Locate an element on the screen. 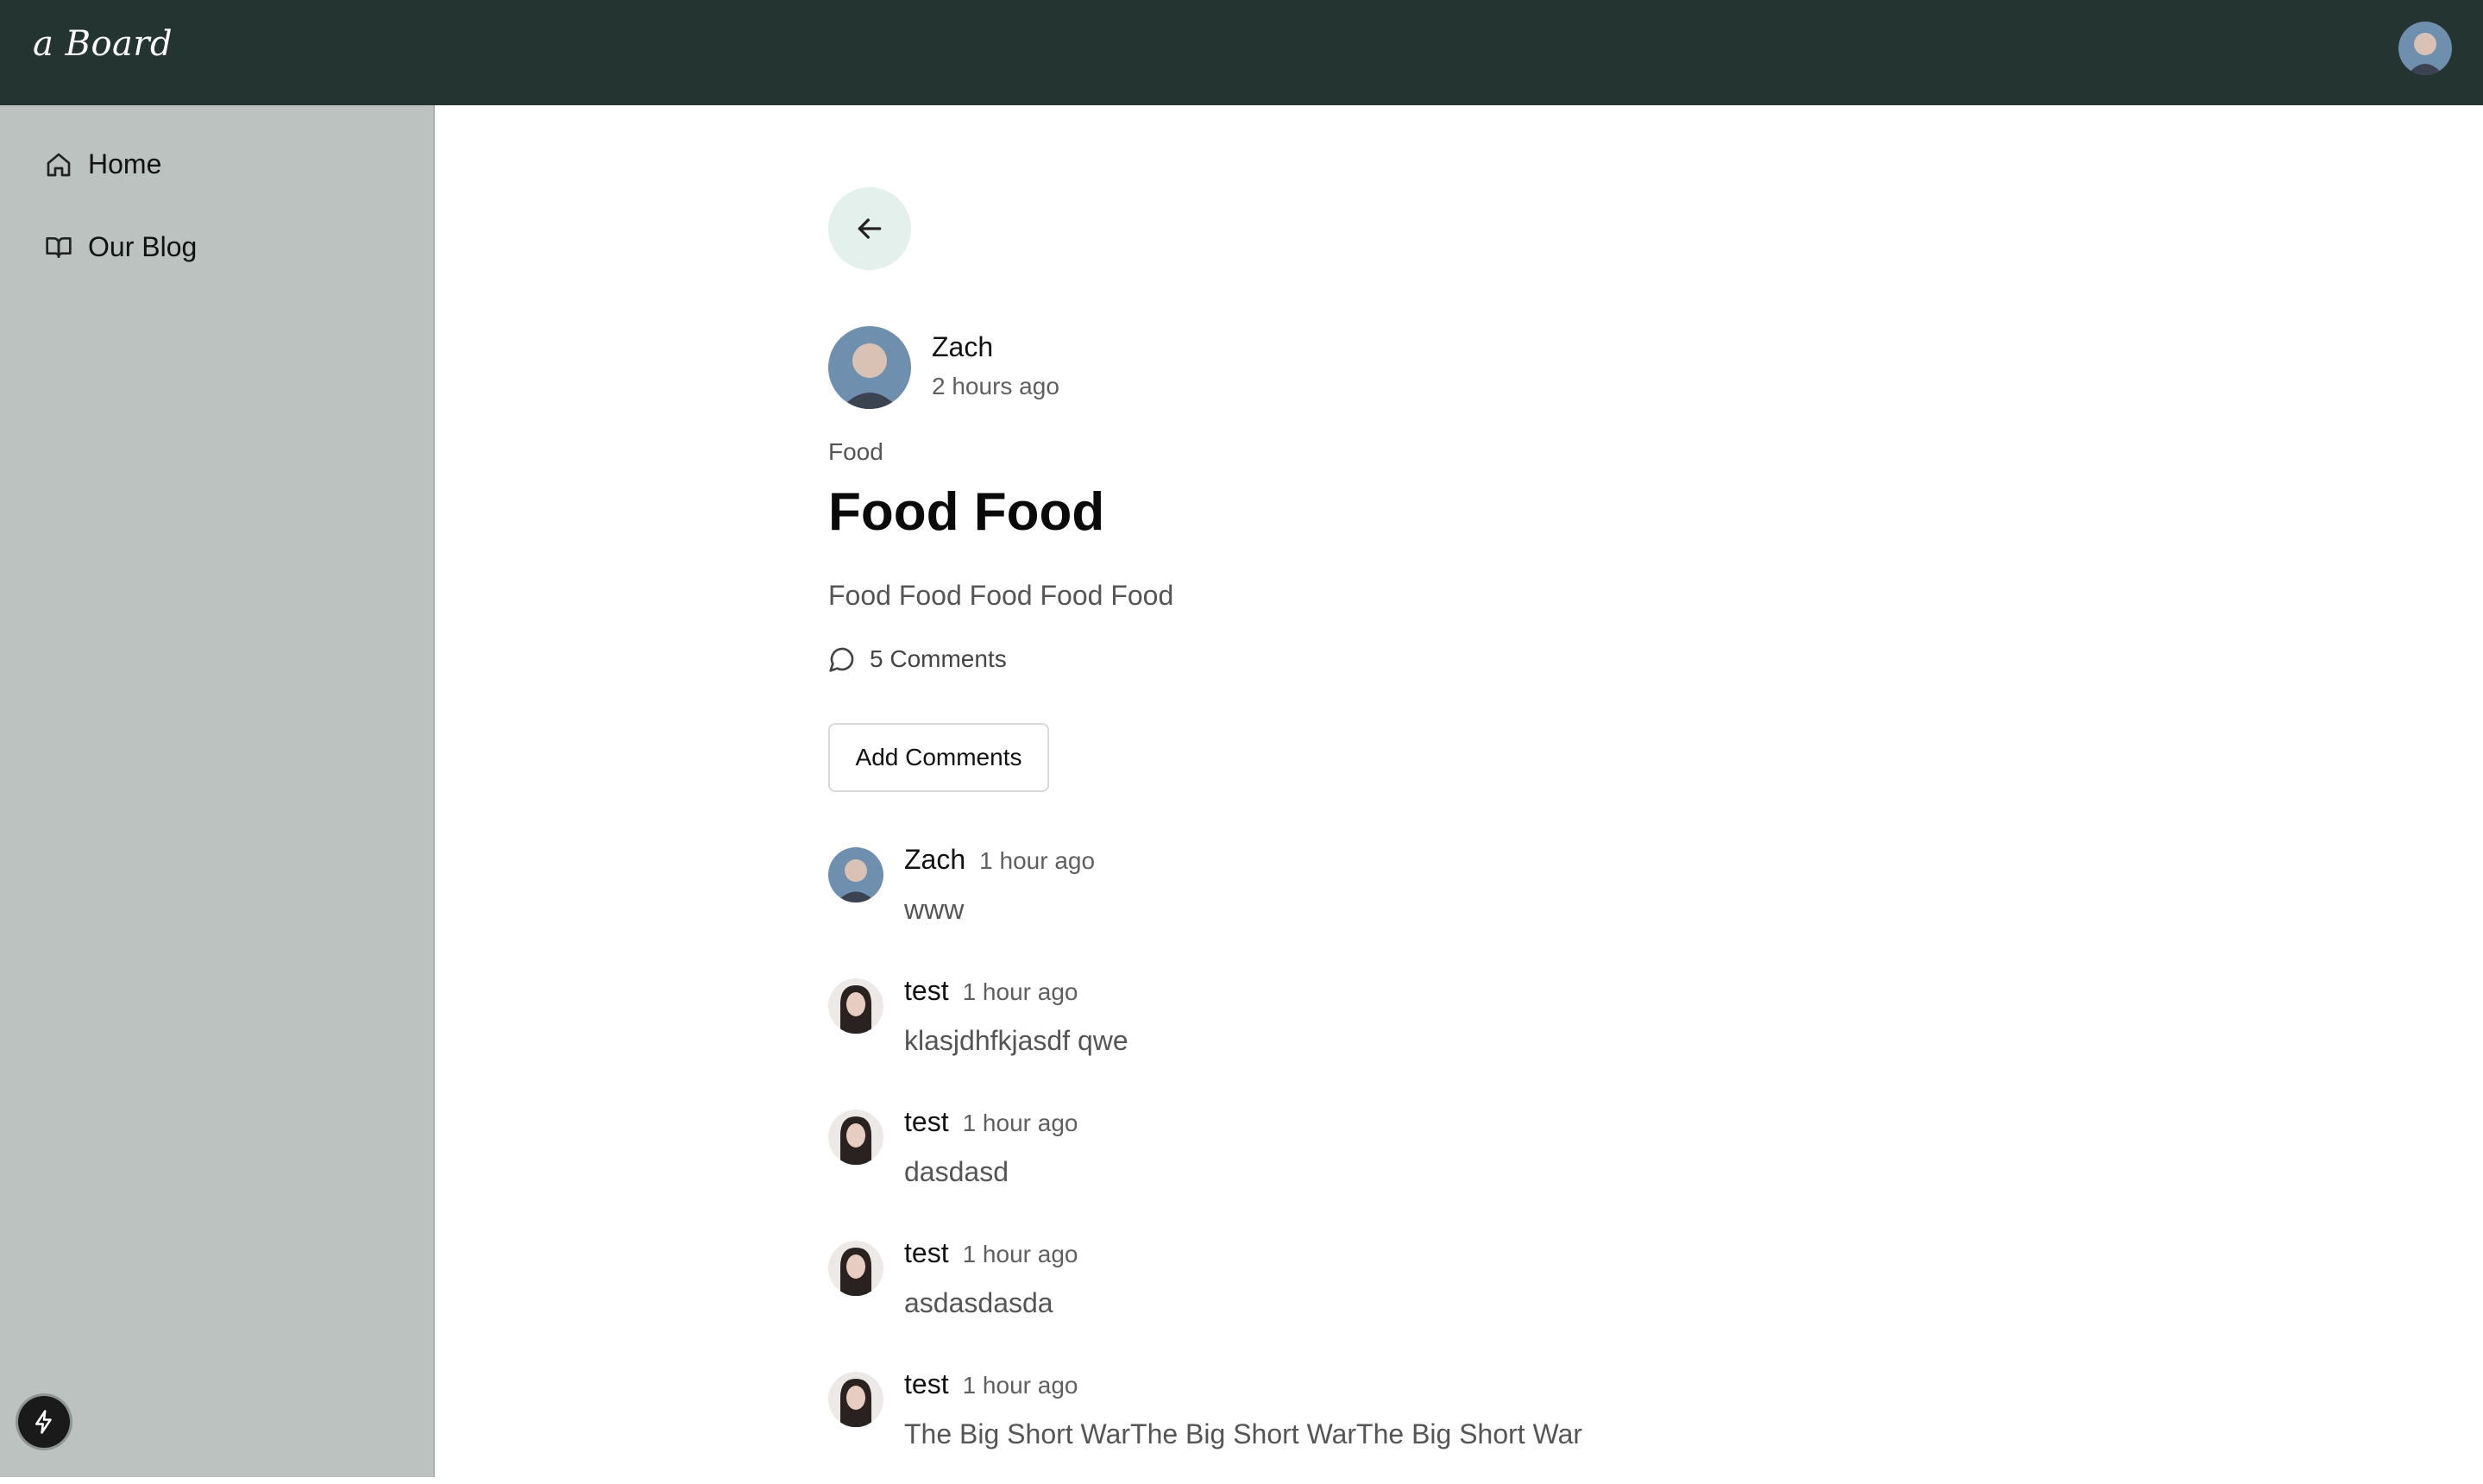 This screenshot has height=1484, width=2483. comment-item: test 1 hour ago asdasdasda is located at coordinates (1432, 1295).